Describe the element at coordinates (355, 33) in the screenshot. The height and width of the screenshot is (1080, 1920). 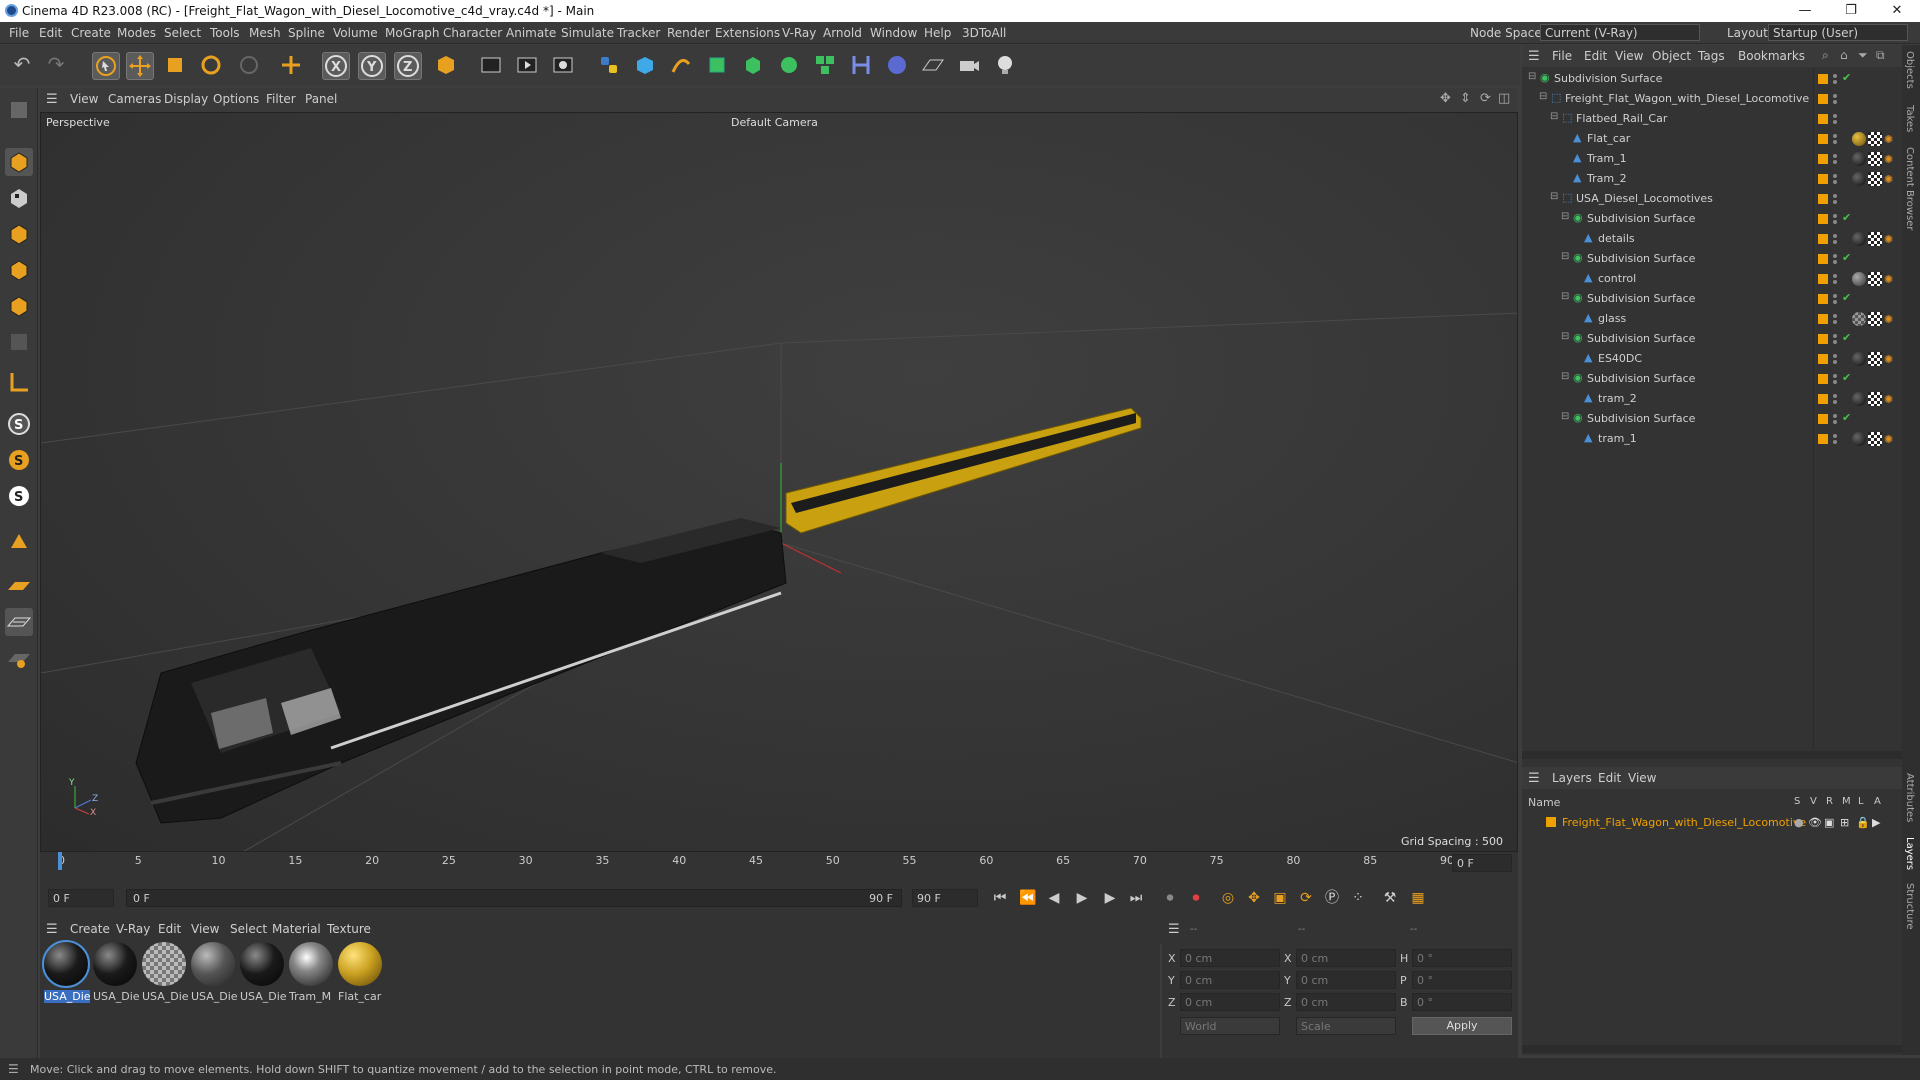
I see `menu-volume: Volume` at that location.